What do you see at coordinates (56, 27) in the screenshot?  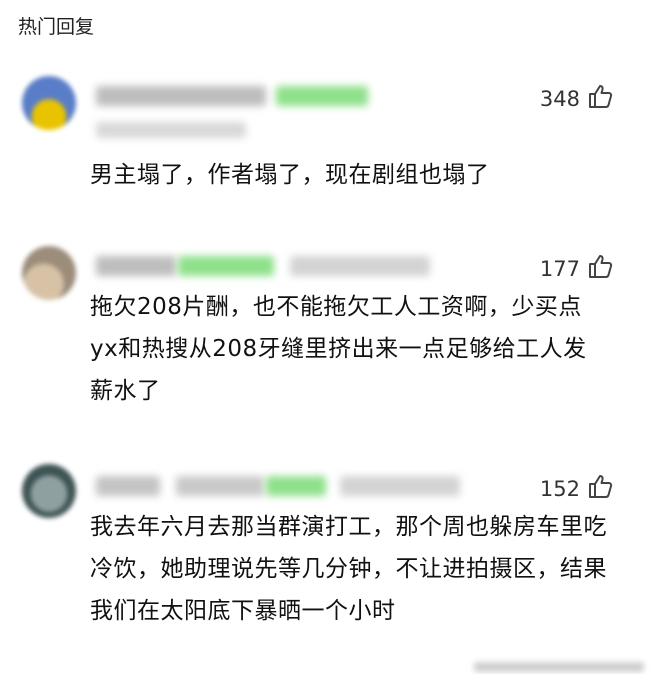 I see `section-title: 热门回复` at bounding box center [56, 27].